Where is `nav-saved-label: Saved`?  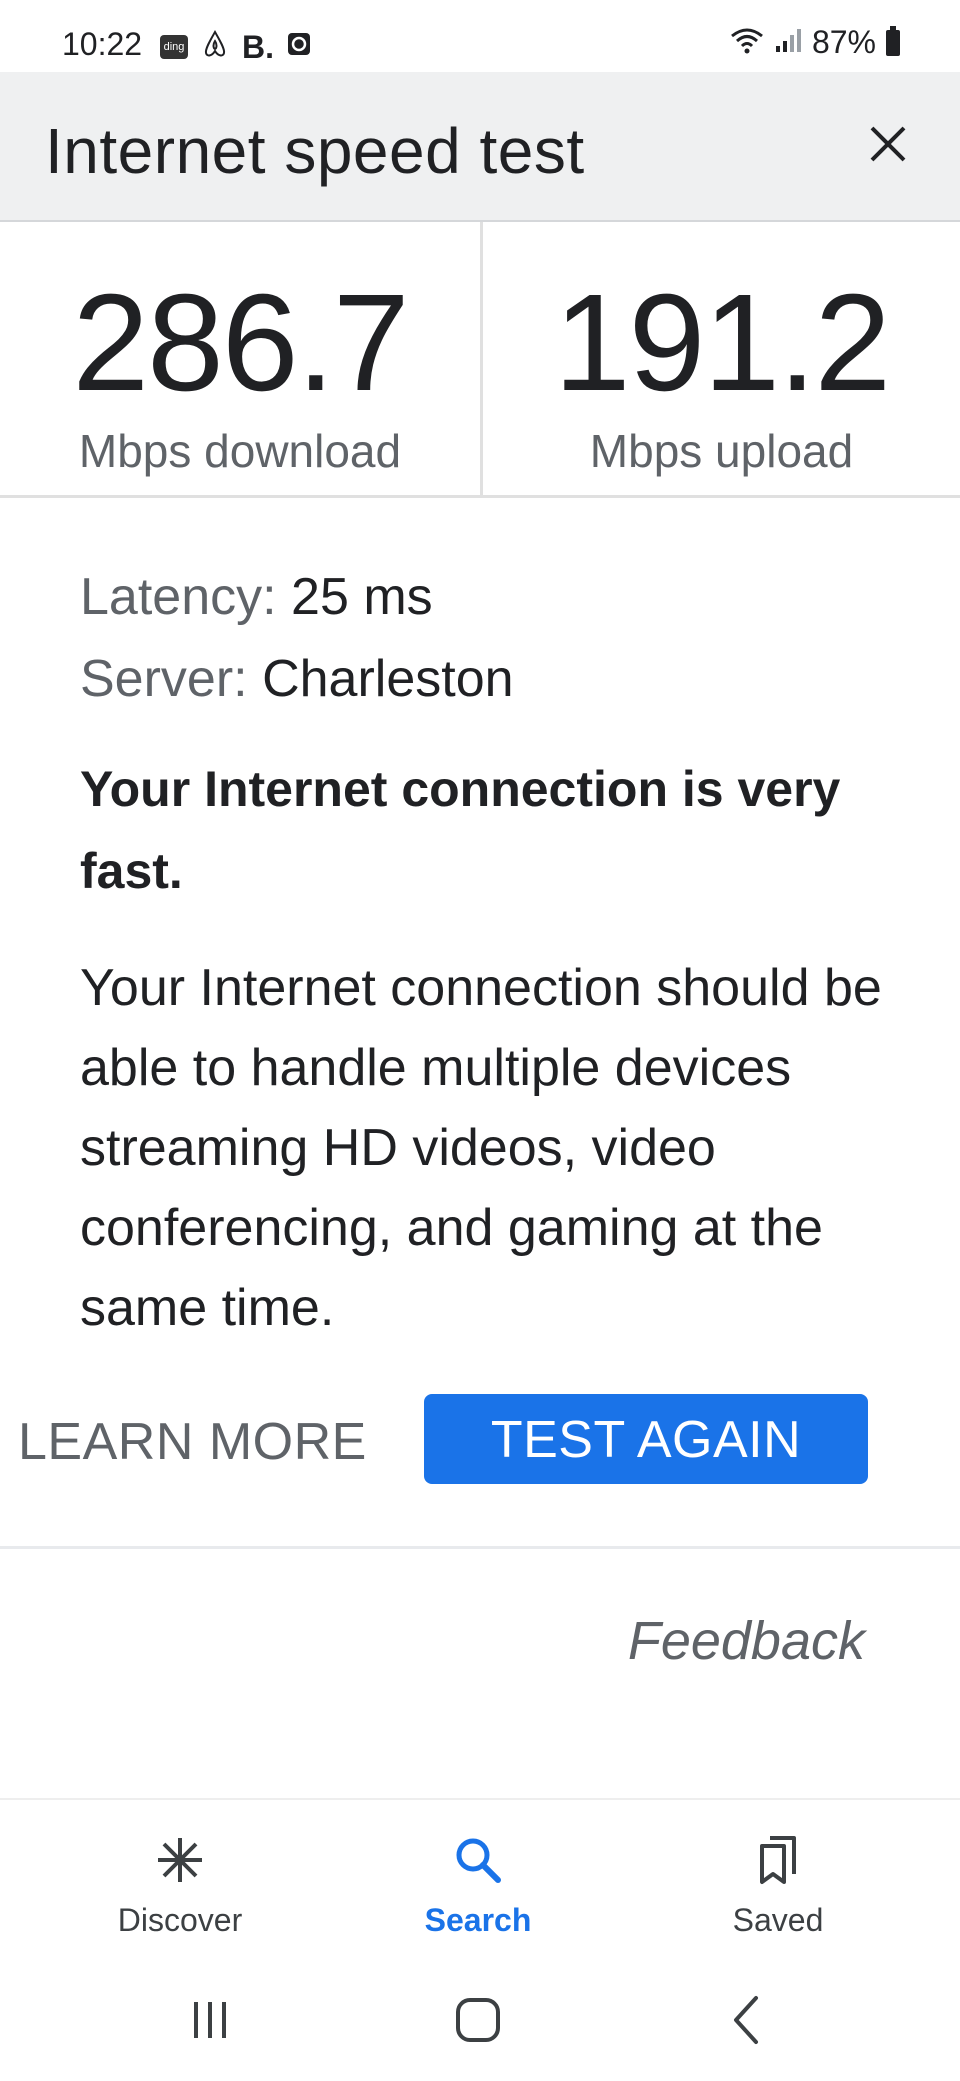
nav-saved-label: Saved is located at coordinates (778, 1920).